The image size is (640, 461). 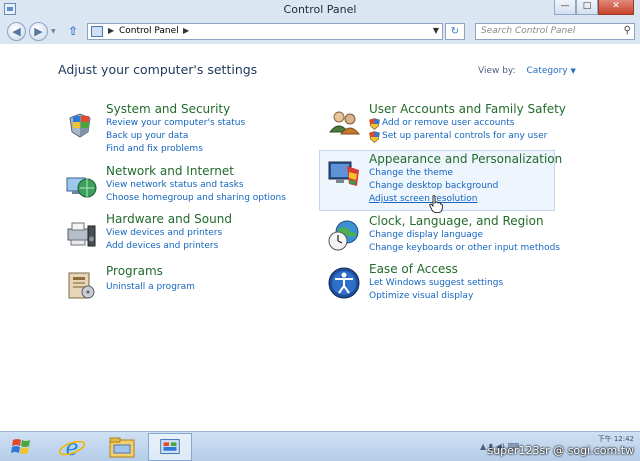 What do you see at coordinates (423, 199) in the screenshot?
I see `link-adjust-resolution: Adjust screen resolution` at bounding box center [423, 199].